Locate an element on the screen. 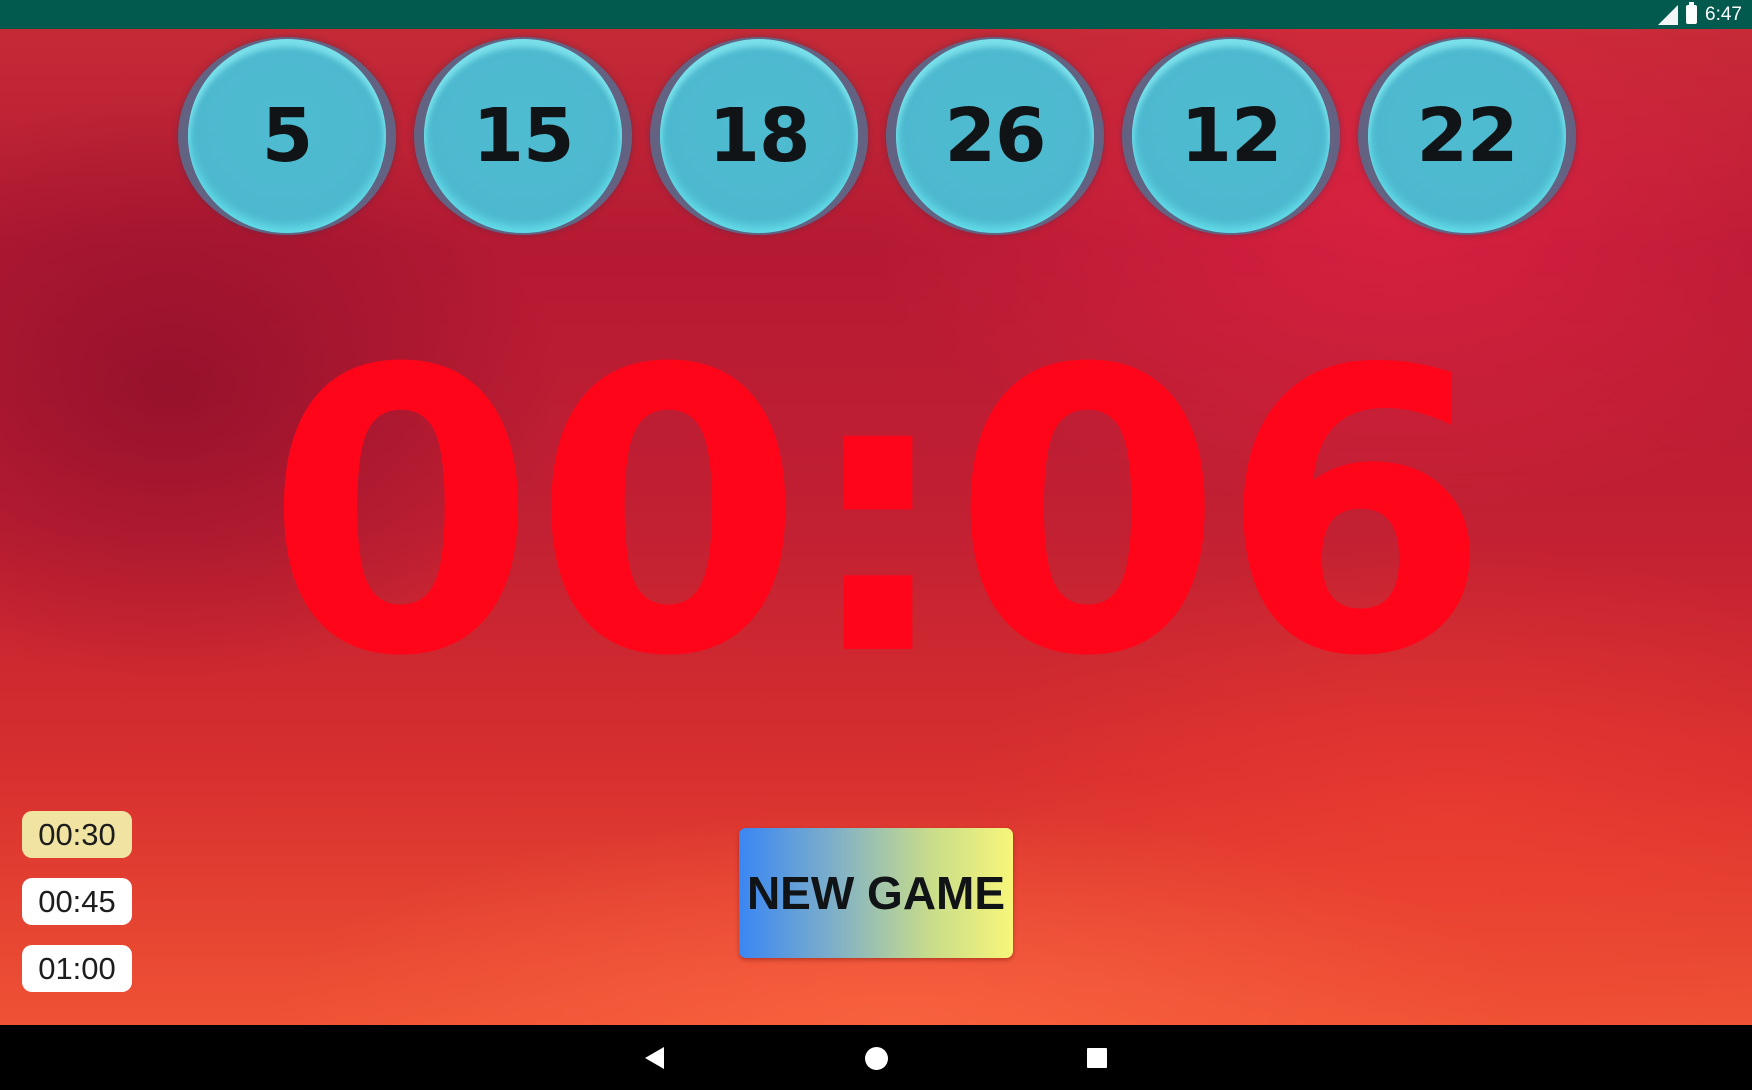  number-ball-value: 26 is located at coordinates (995, 136).